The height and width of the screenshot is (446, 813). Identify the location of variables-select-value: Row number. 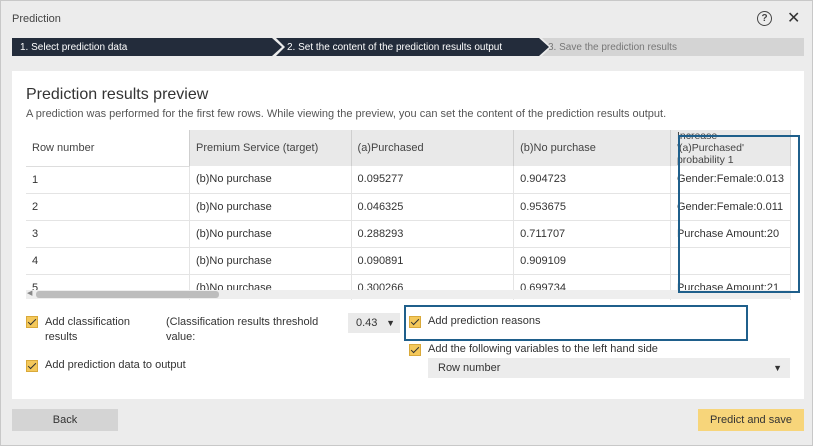
(469, 368).